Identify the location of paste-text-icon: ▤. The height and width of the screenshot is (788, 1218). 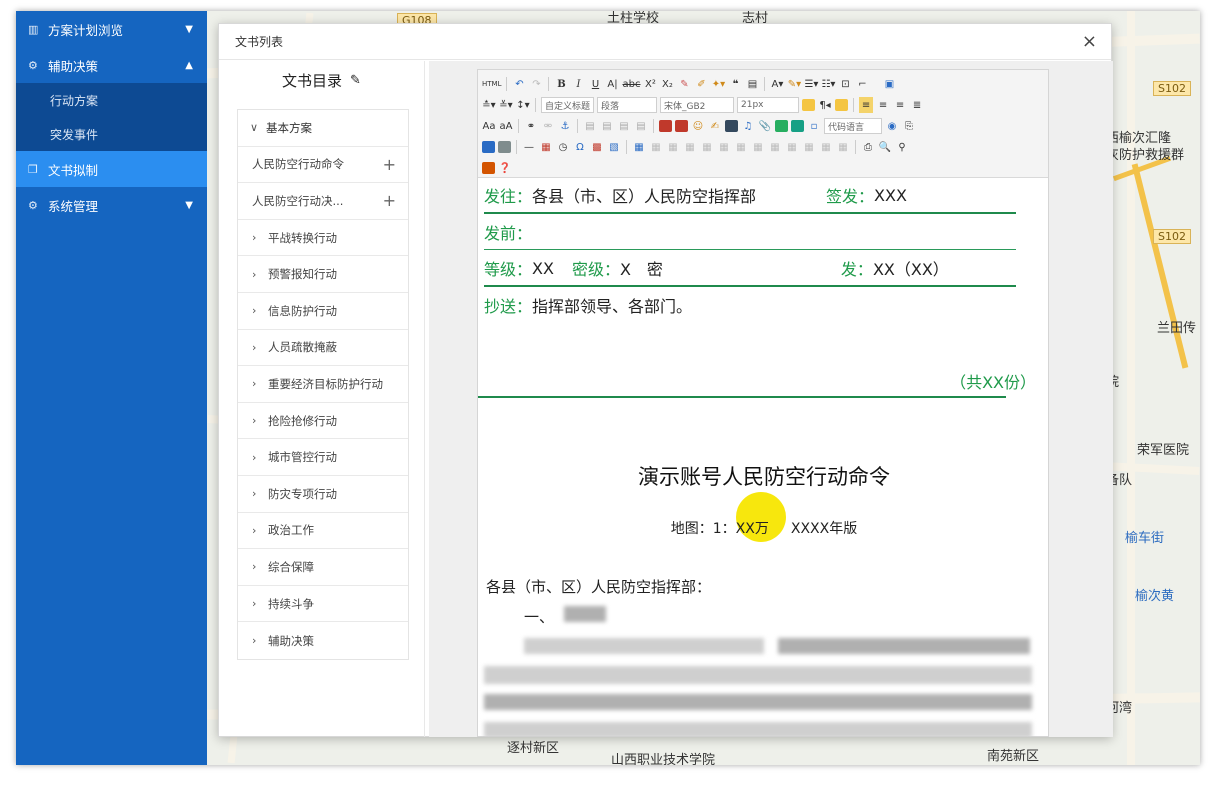
(752, 84).